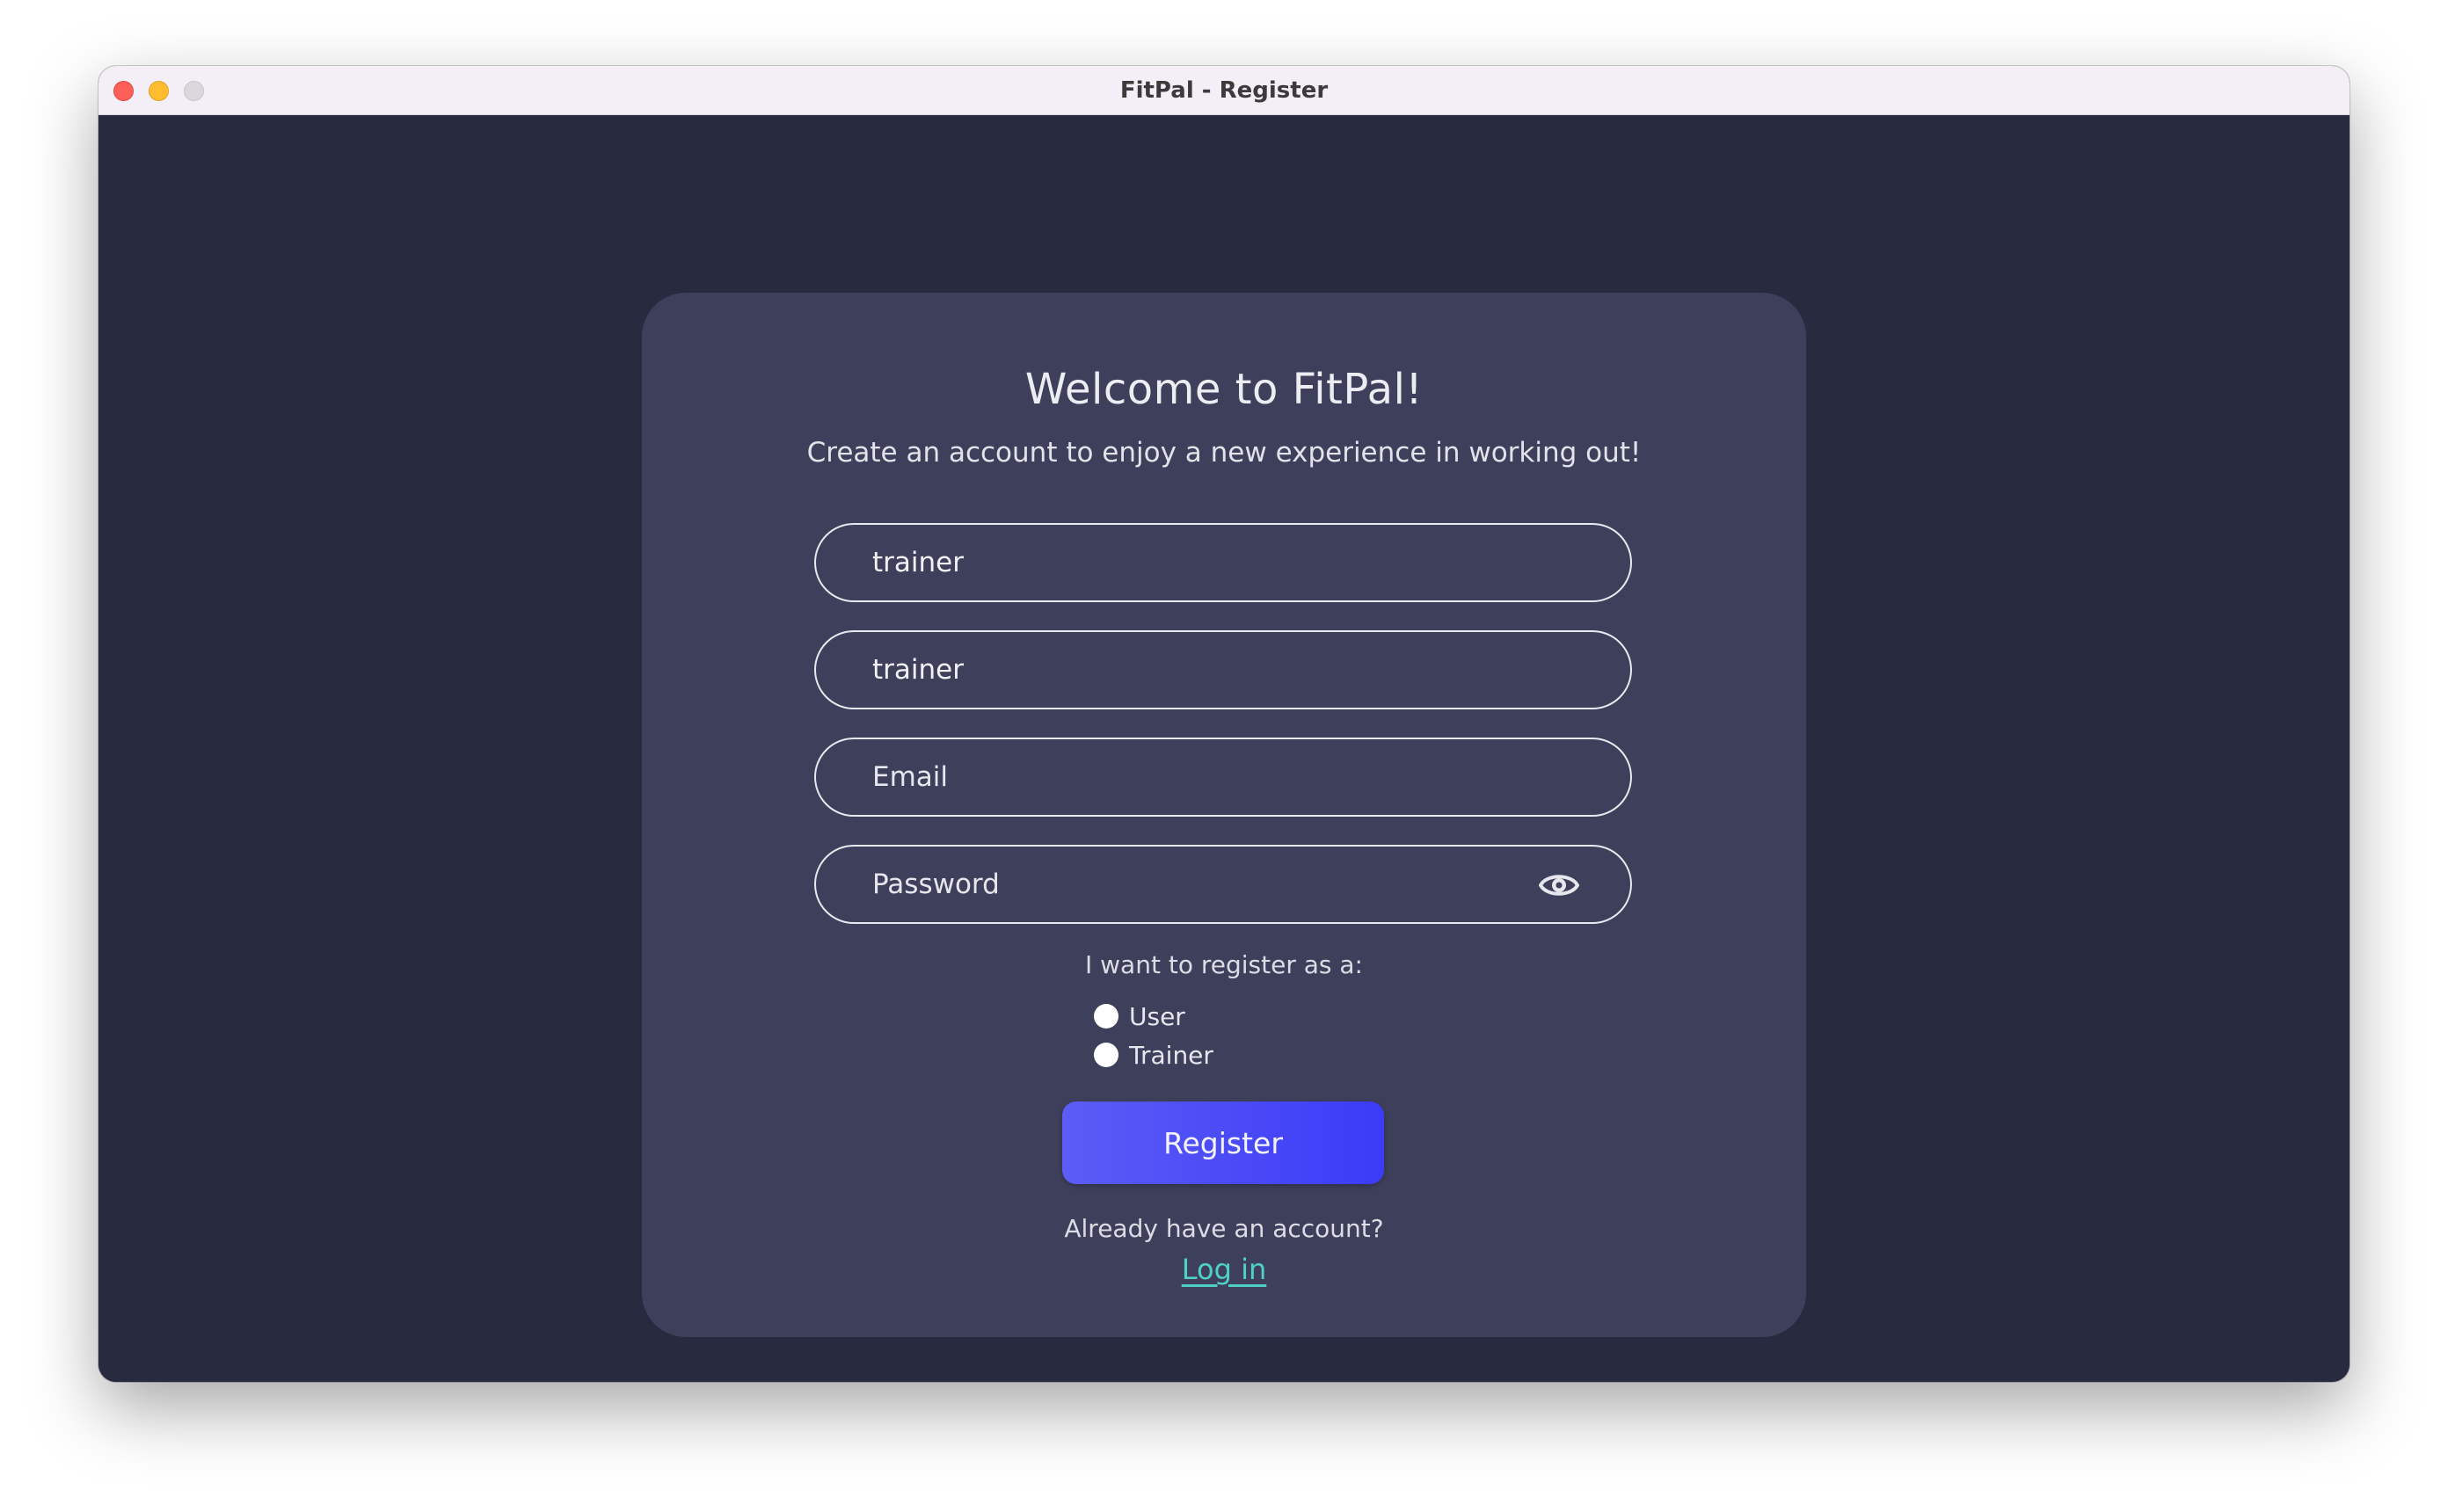  Describe the element at coordinates (1106, 1017) in the screenshot. I see `user-radio` at that location.